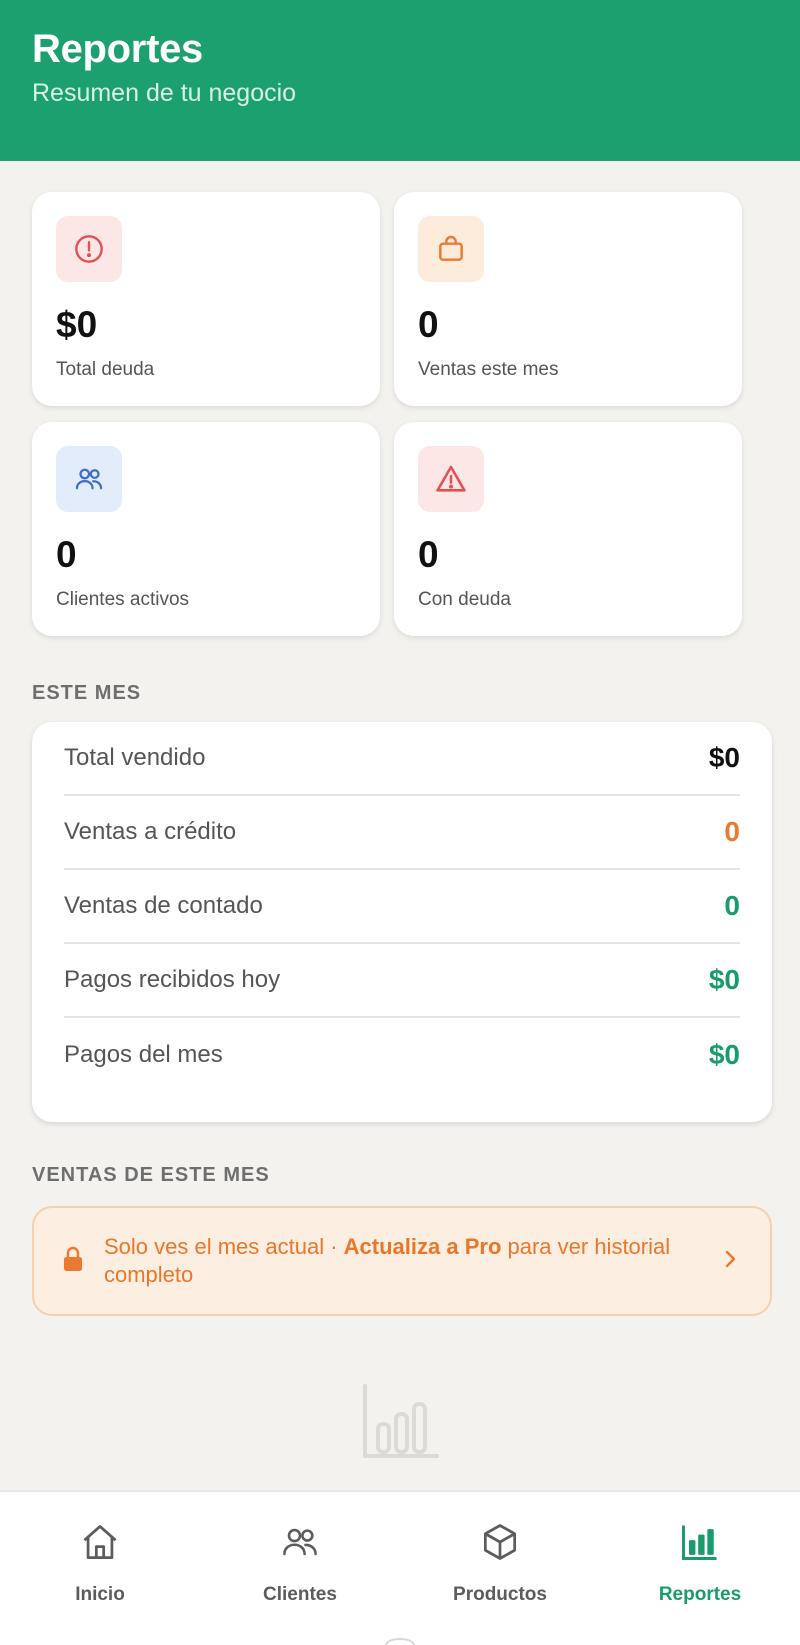 This screenshot has height=1645, width=800. Describe the element at coordinates (464, 599) in the screenshot. I see `stat-label: Con deuda` at that location.